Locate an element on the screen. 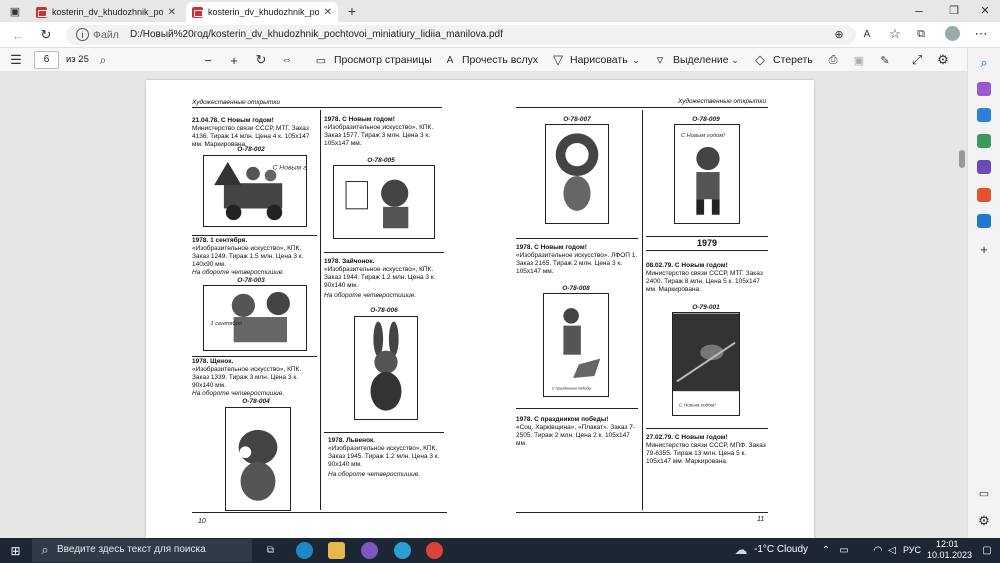  tab-2-title: kosterin_dv_khudozhnik_pochtovo is located at coordinates (263, 12).